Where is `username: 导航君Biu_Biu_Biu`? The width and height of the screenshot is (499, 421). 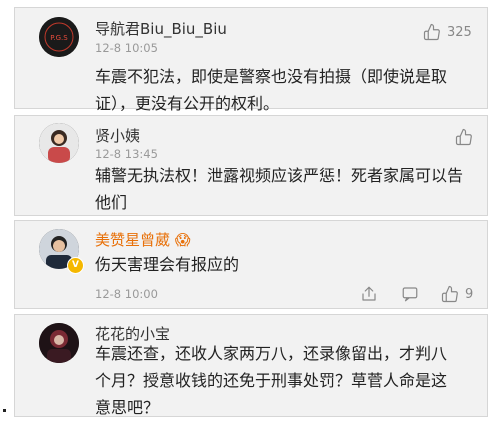 username: 导航君Biu_Biu_Biu is located at coordinates (161, 28).